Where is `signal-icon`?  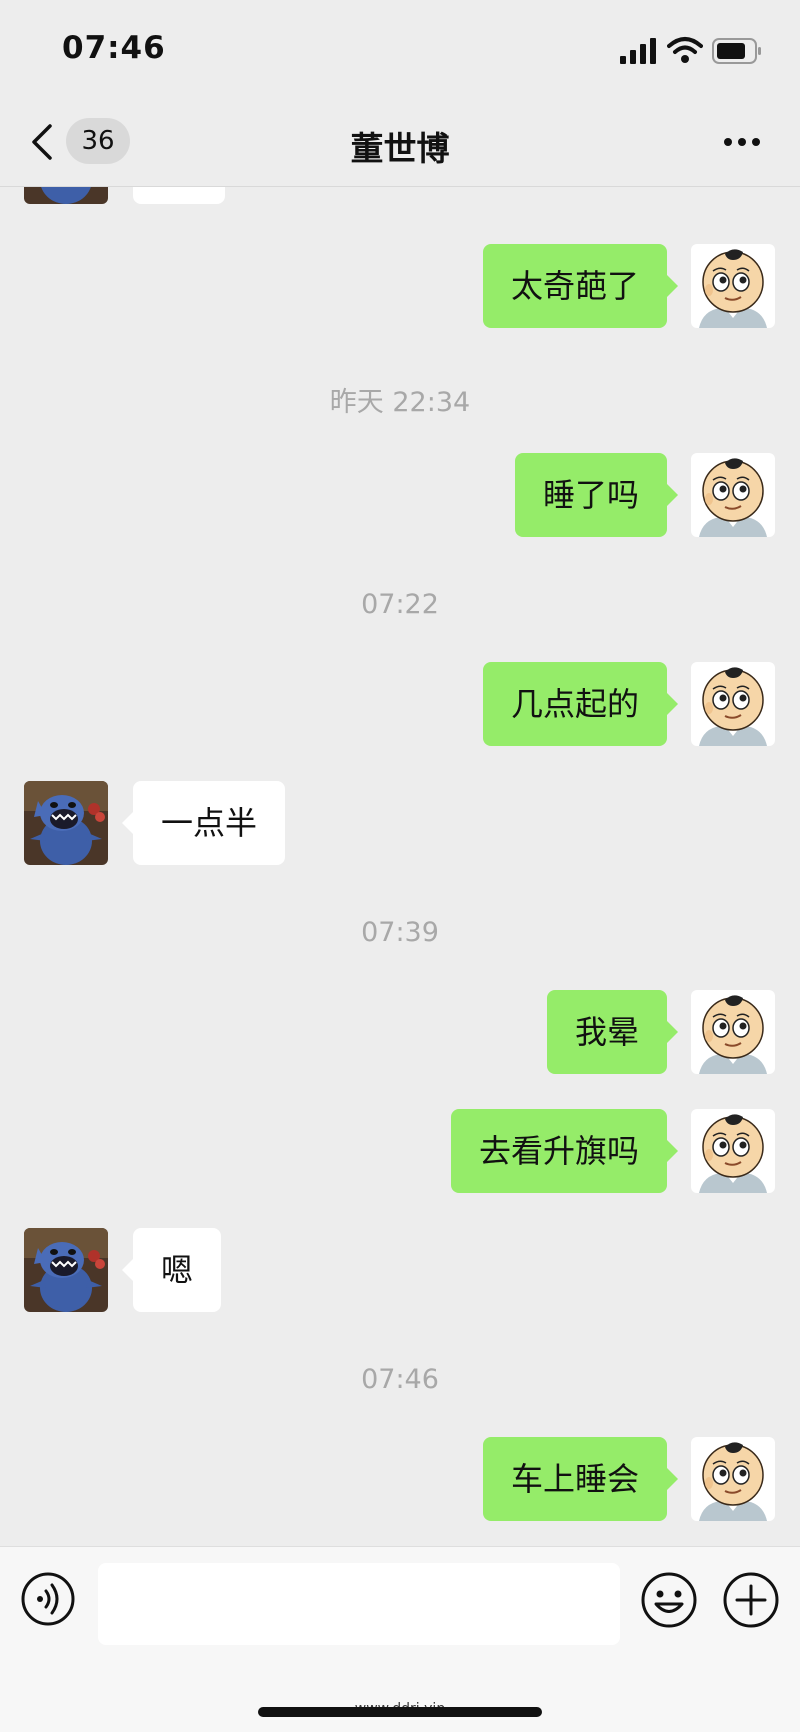
signal-icon is located at coordinates (638, 51).